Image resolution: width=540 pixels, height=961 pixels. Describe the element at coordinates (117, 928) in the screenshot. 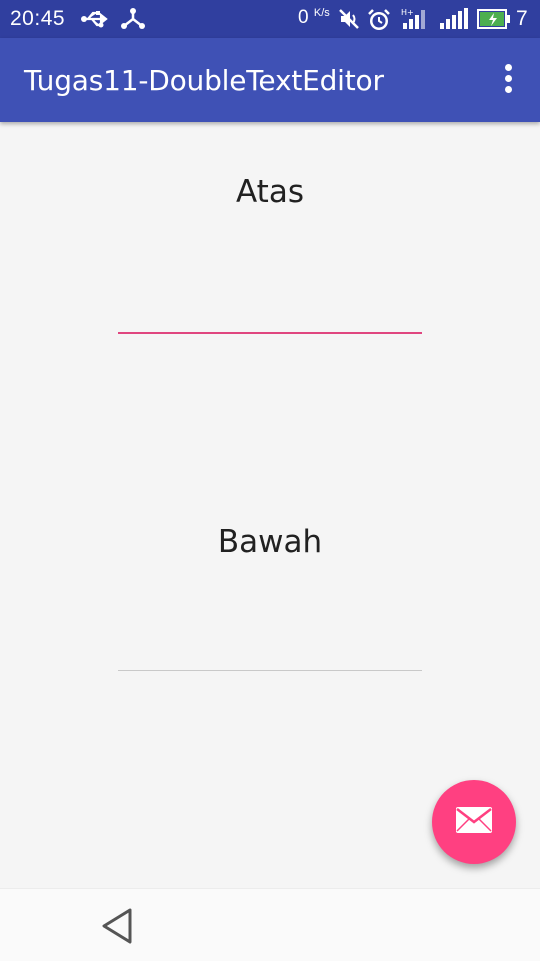

I see `back-icon` at that location.